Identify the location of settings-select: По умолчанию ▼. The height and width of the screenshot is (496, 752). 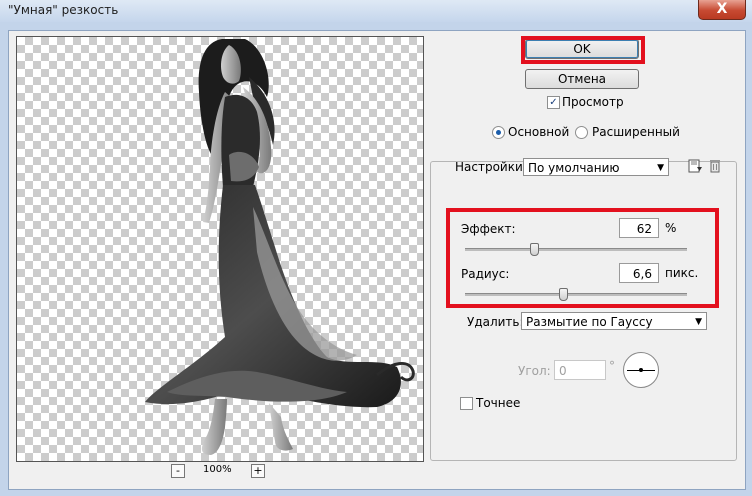
(596, 167).